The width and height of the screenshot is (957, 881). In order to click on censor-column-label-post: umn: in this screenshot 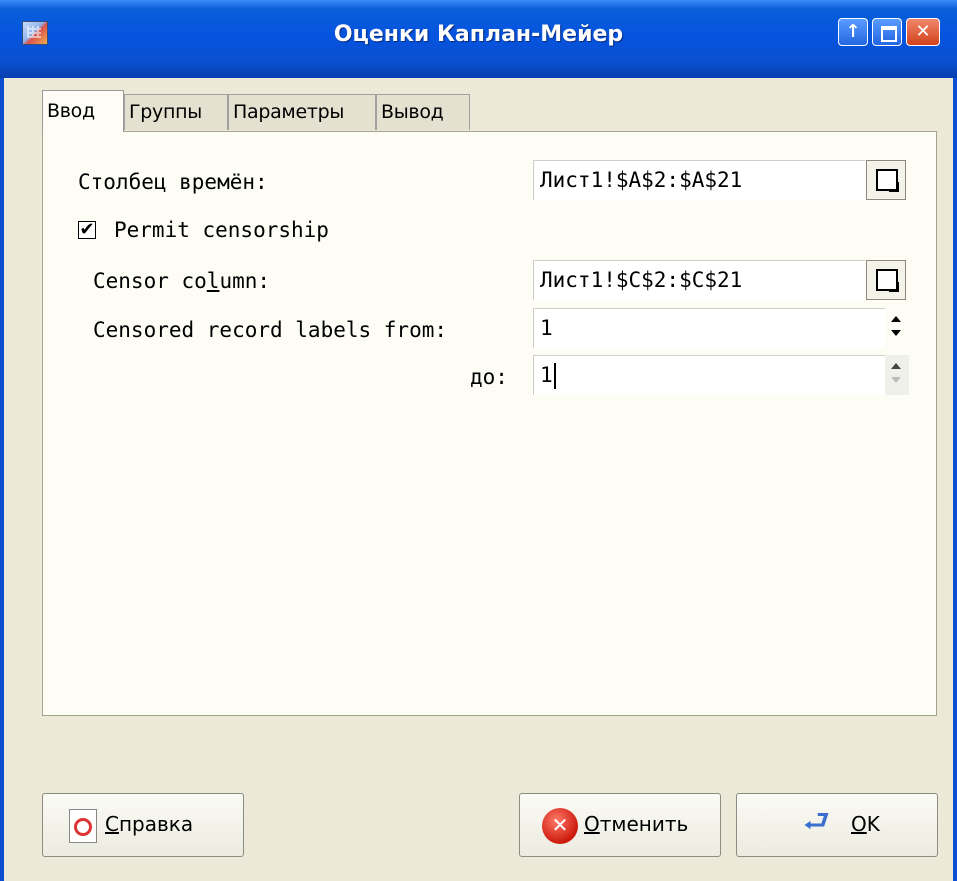, I will do `click(245, 281)`.